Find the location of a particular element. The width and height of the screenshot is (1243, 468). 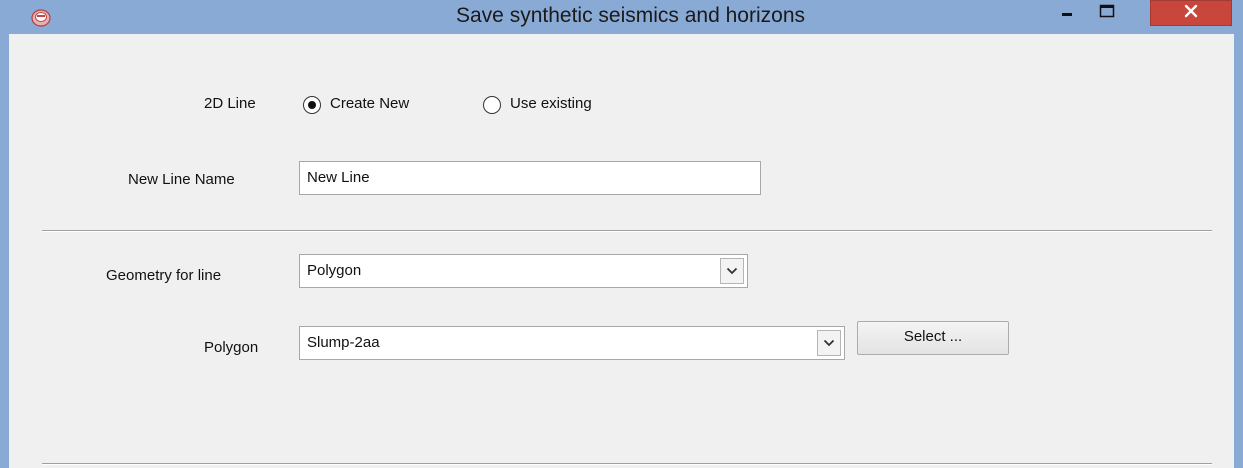

title-bar: Save synthetic seismics and horizons is located at coordinates (621, 17).